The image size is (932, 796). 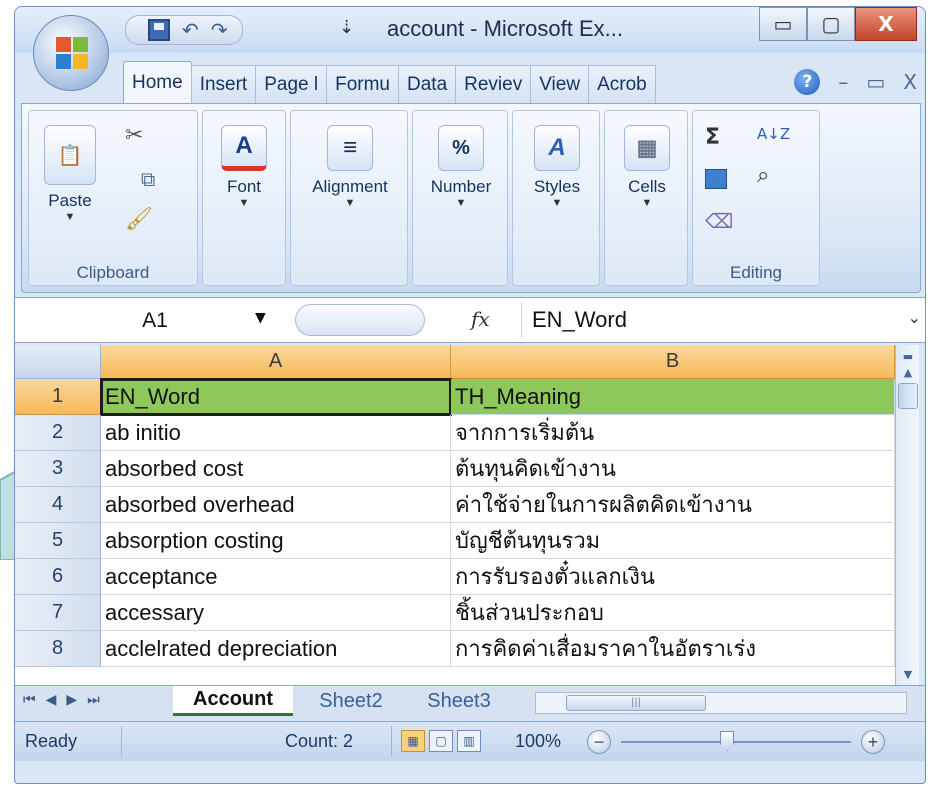 What do you see at coordinates (244, 164) in the screenshot?
I see `font-button: A Font ▼` at bounding box center [244, 164].